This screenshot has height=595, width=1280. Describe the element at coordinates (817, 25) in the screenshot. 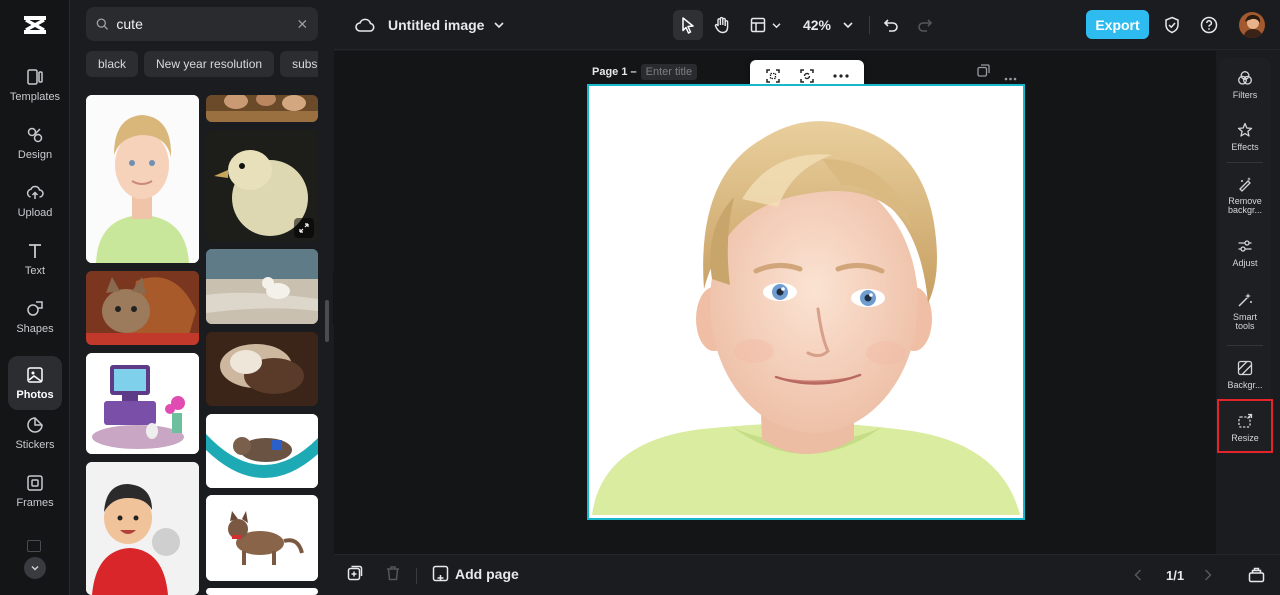

I see `zoom-level: 42%` at that location.